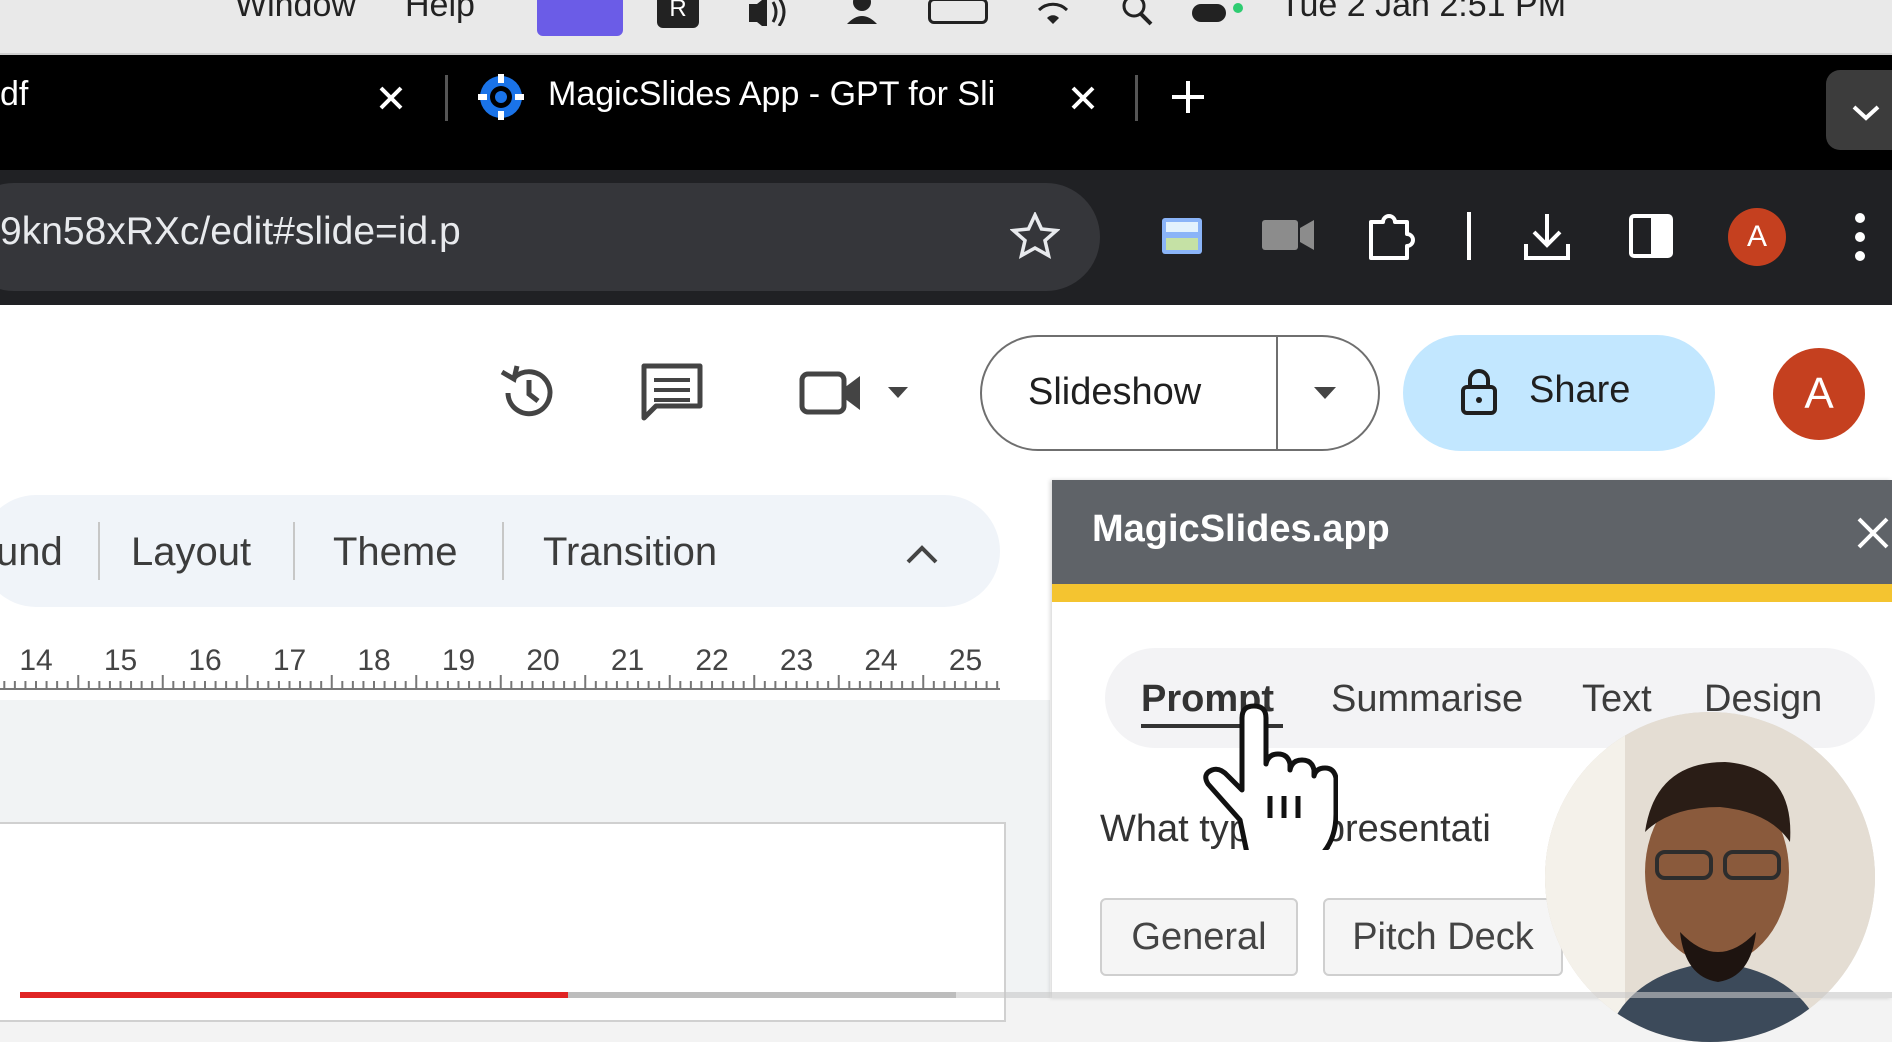  I want to click on ruler-label: 15, so click(120, 660).